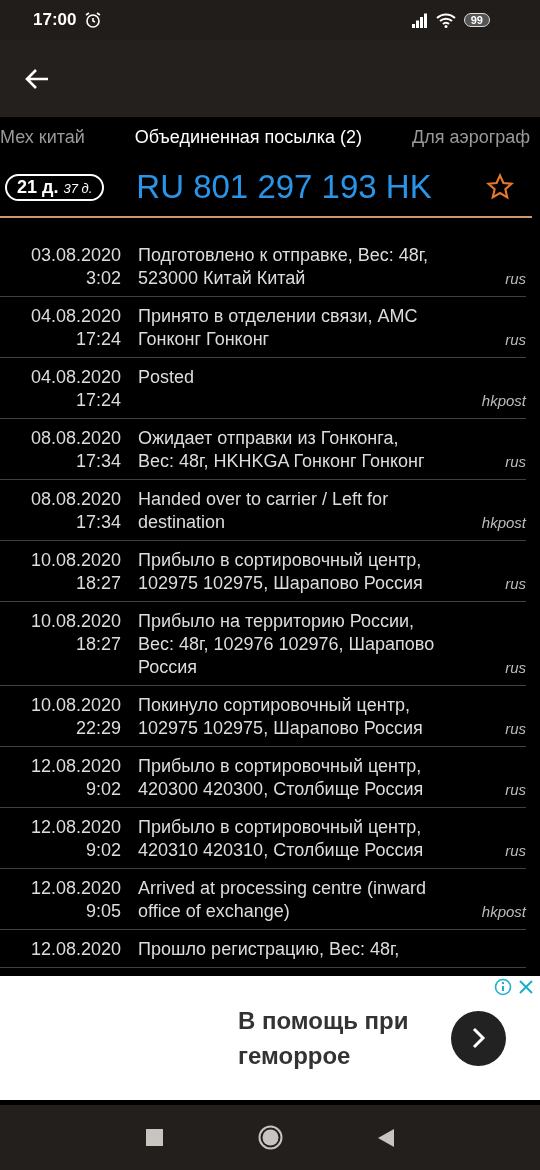 This screenshot has height=1170, width=540. I want to click on ad-next-button, so click(478, 1038).